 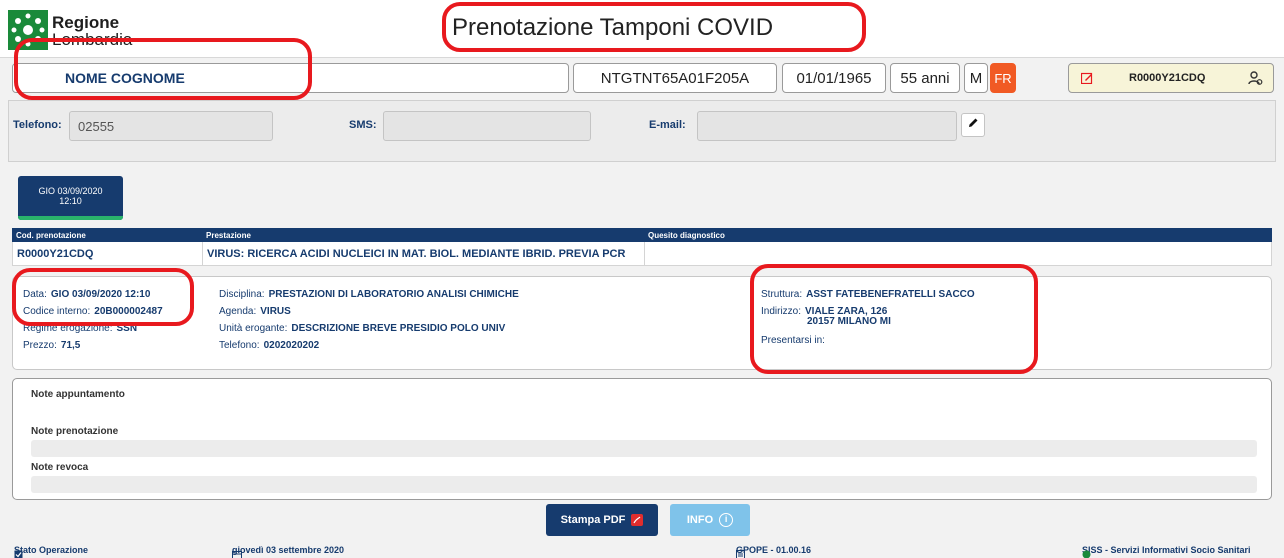 What do you see at coordinates (18, 554) in the screenshot?
I see `checkbox-icon` at bounding box center [18, 554].